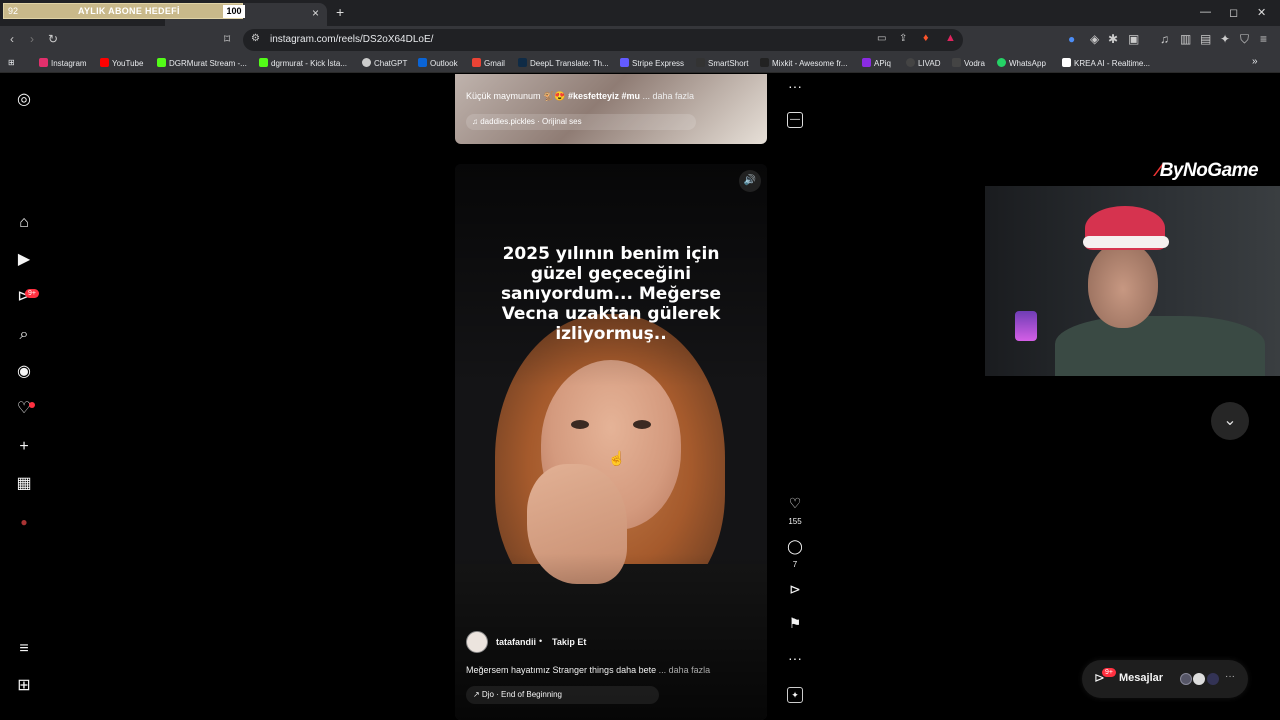  I want to click on stripe-icon, so click(624, 62).